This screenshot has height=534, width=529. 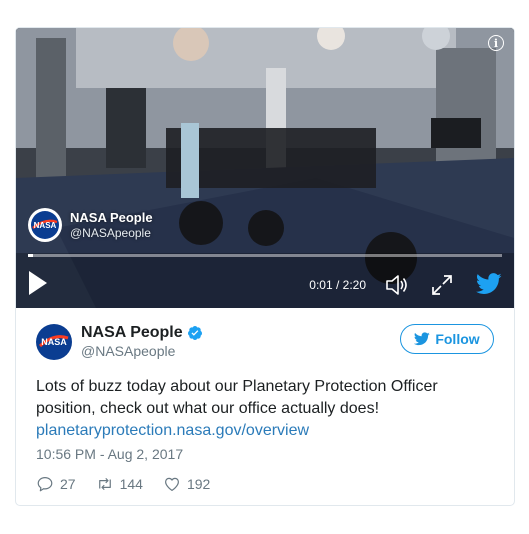 I want to click on like-button: 192, so click(x=186, y=484).